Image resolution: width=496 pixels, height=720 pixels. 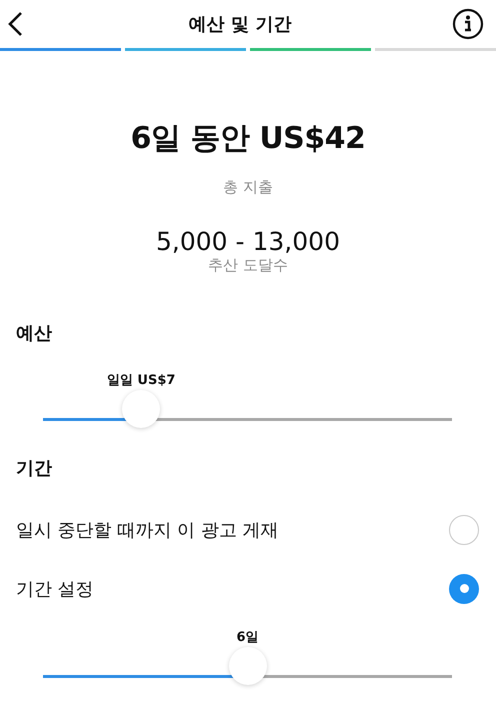 I want to click on slider-value: 일일 US$7, so click(x=141, y=380).